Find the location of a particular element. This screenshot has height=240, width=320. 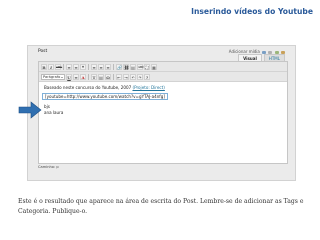

redo-icon: ↷ is located at coordinates (140, 76).